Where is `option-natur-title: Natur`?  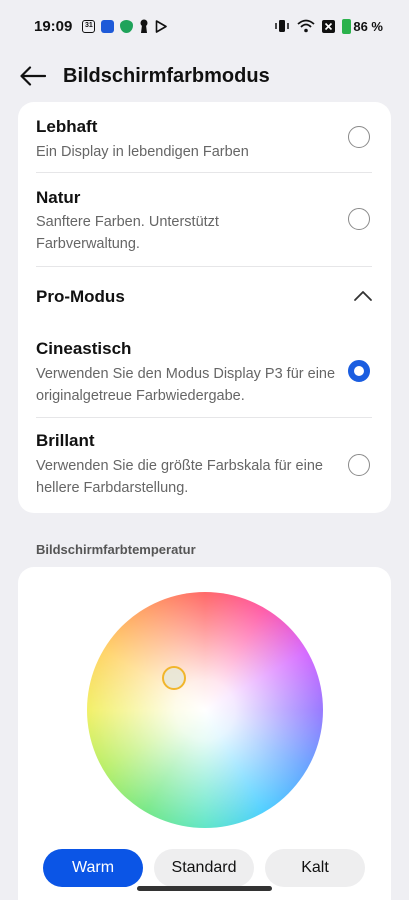
option-natur-title: Natur is located at coordinates (58, 197).